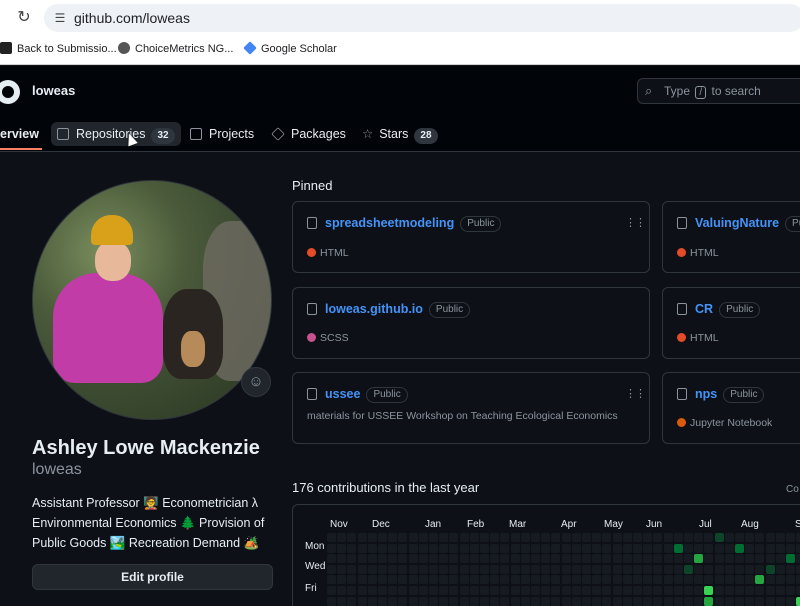  Describe the element at coordinates (308, 134) in the screenshot. I see `tab-packages: Packages` at that location.